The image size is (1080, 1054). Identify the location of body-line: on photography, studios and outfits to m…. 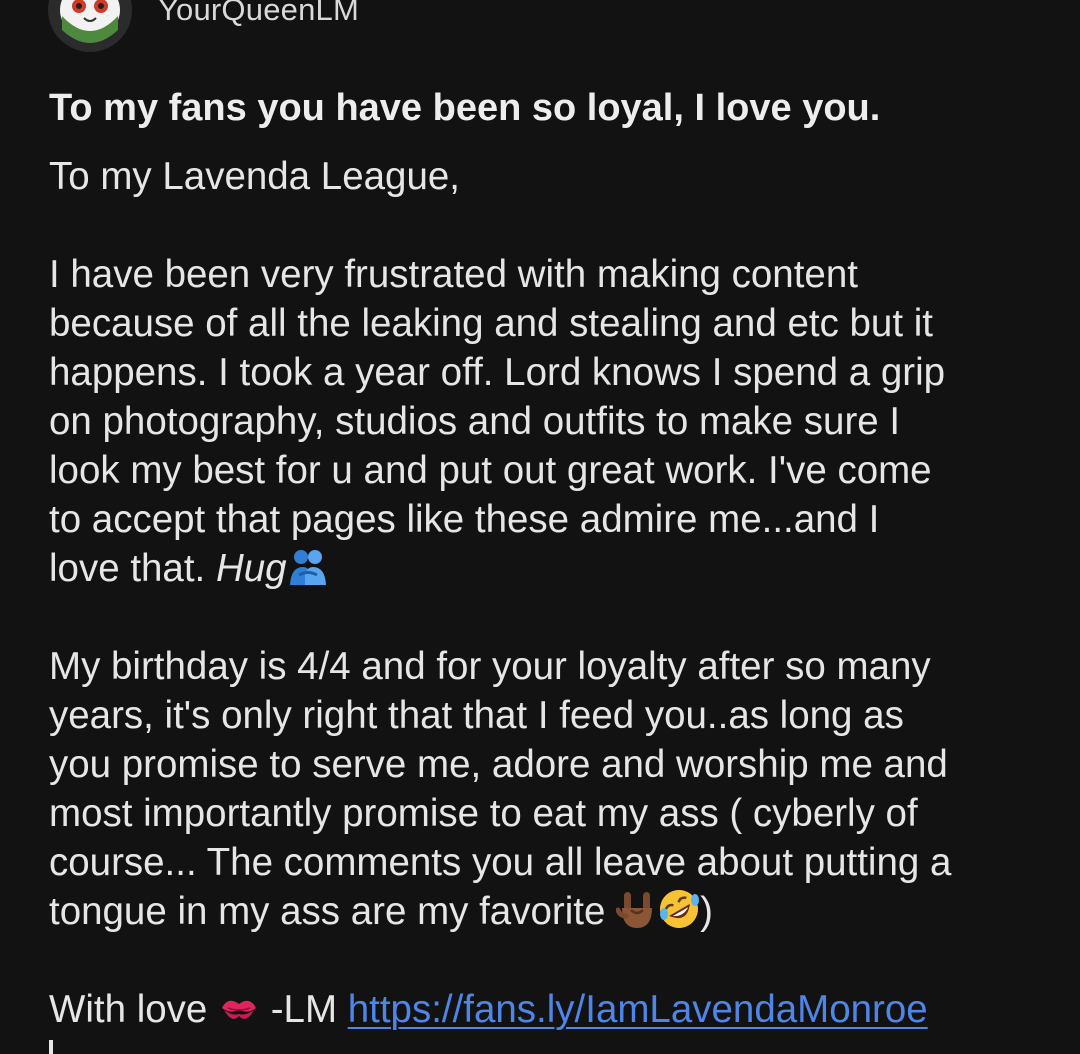
(475, 421).